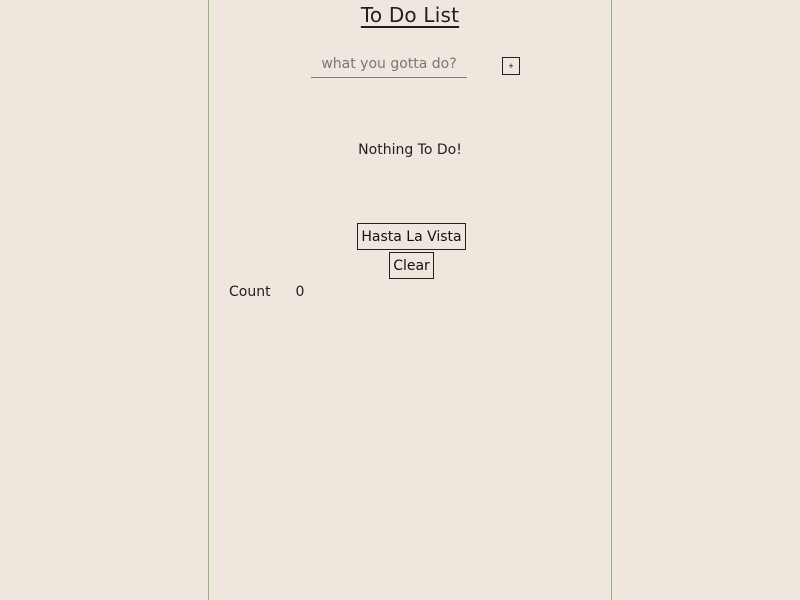  I want to click on empty-state-message: Nothing To Do!, so click(410, 150).